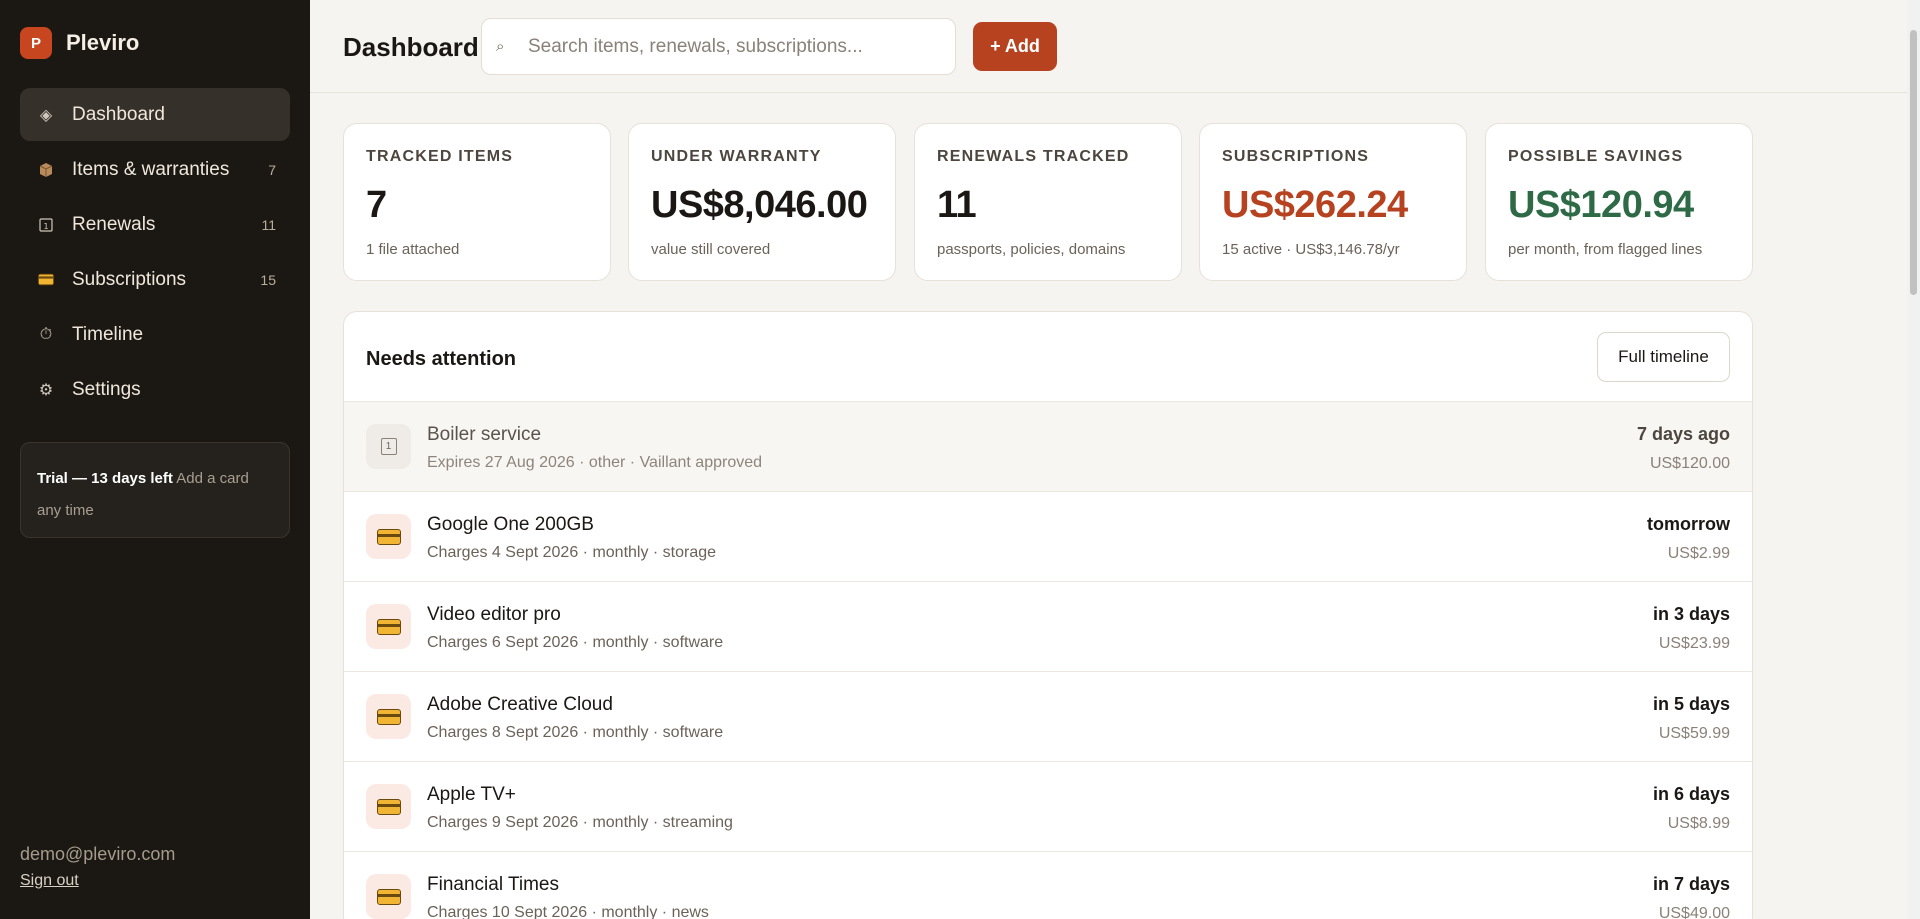 This screenshot has height=919, width=1920. Describe the element at coordinates (520, 704) in the screenshot. I see `item-title: Adobe Creative Cloud` at that location.